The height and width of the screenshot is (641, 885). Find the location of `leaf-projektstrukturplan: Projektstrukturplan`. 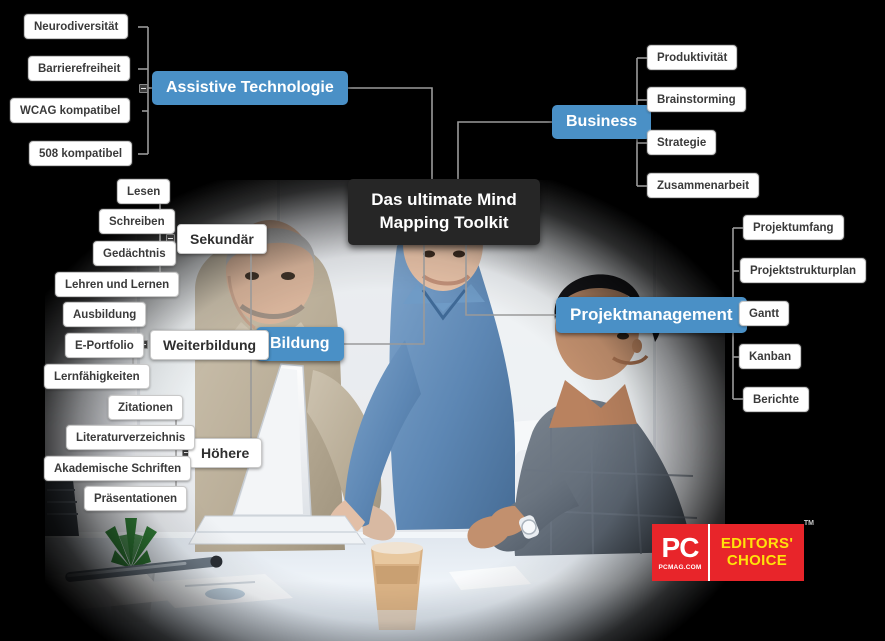

leaf-projektstrukturplan: Projektstrukturplan is located at coordinates (803, 270).